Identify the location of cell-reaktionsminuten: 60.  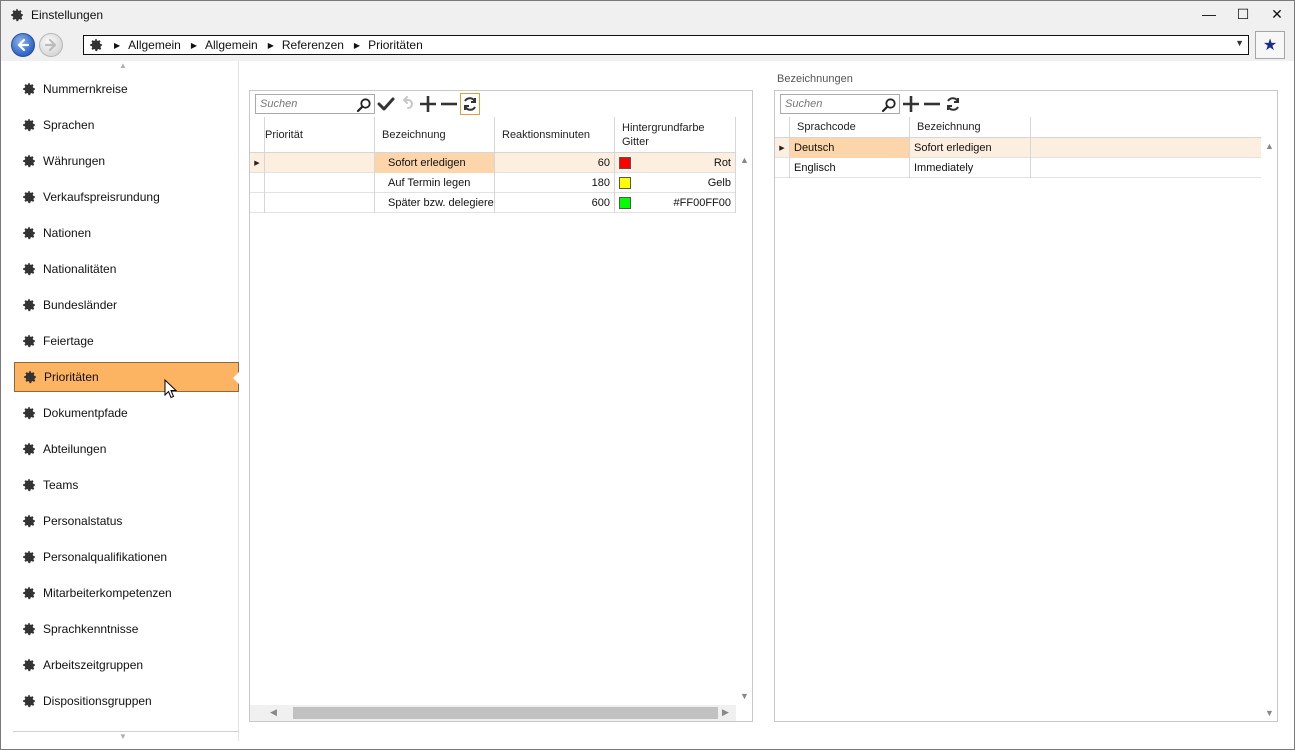
(555, 163).